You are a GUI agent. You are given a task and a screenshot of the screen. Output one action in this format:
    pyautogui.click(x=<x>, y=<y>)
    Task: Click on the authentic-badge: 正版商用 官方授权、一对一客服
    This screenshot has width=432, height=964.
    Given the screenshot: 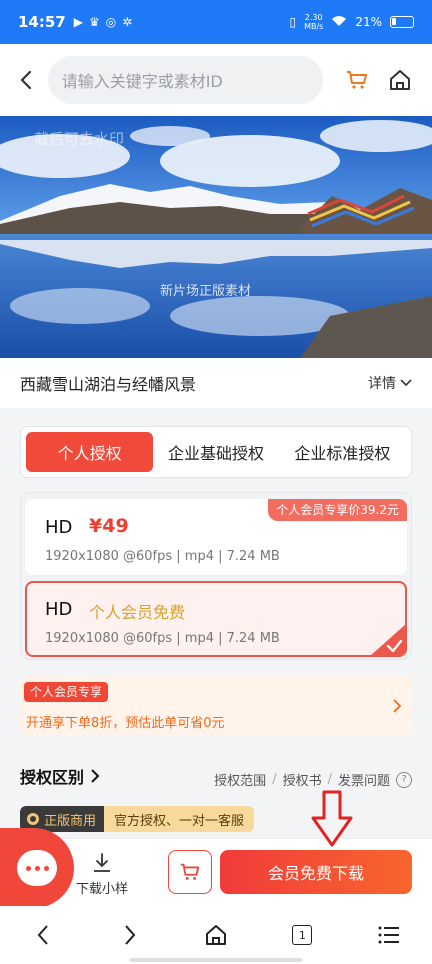 What is the action you would take?
    pyautogui.click(x=137, y=819)
    